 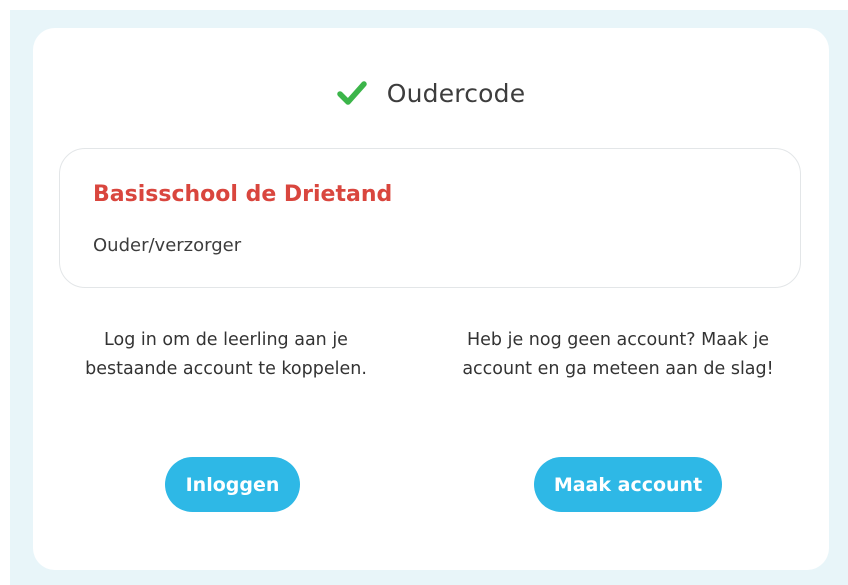 I want to click on create-account-button: Maak account, so click(x=628, y=484).